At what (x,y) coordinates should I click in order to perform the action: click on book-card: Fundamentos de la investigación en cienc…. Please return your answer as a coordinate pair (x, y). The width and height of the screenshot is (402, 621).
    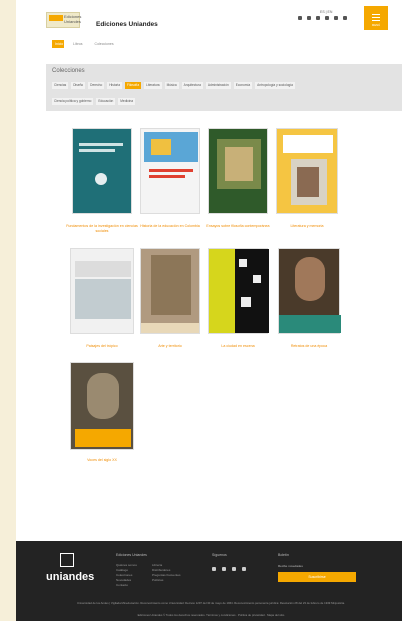
    Looking at the image, I should click on (102, 184).